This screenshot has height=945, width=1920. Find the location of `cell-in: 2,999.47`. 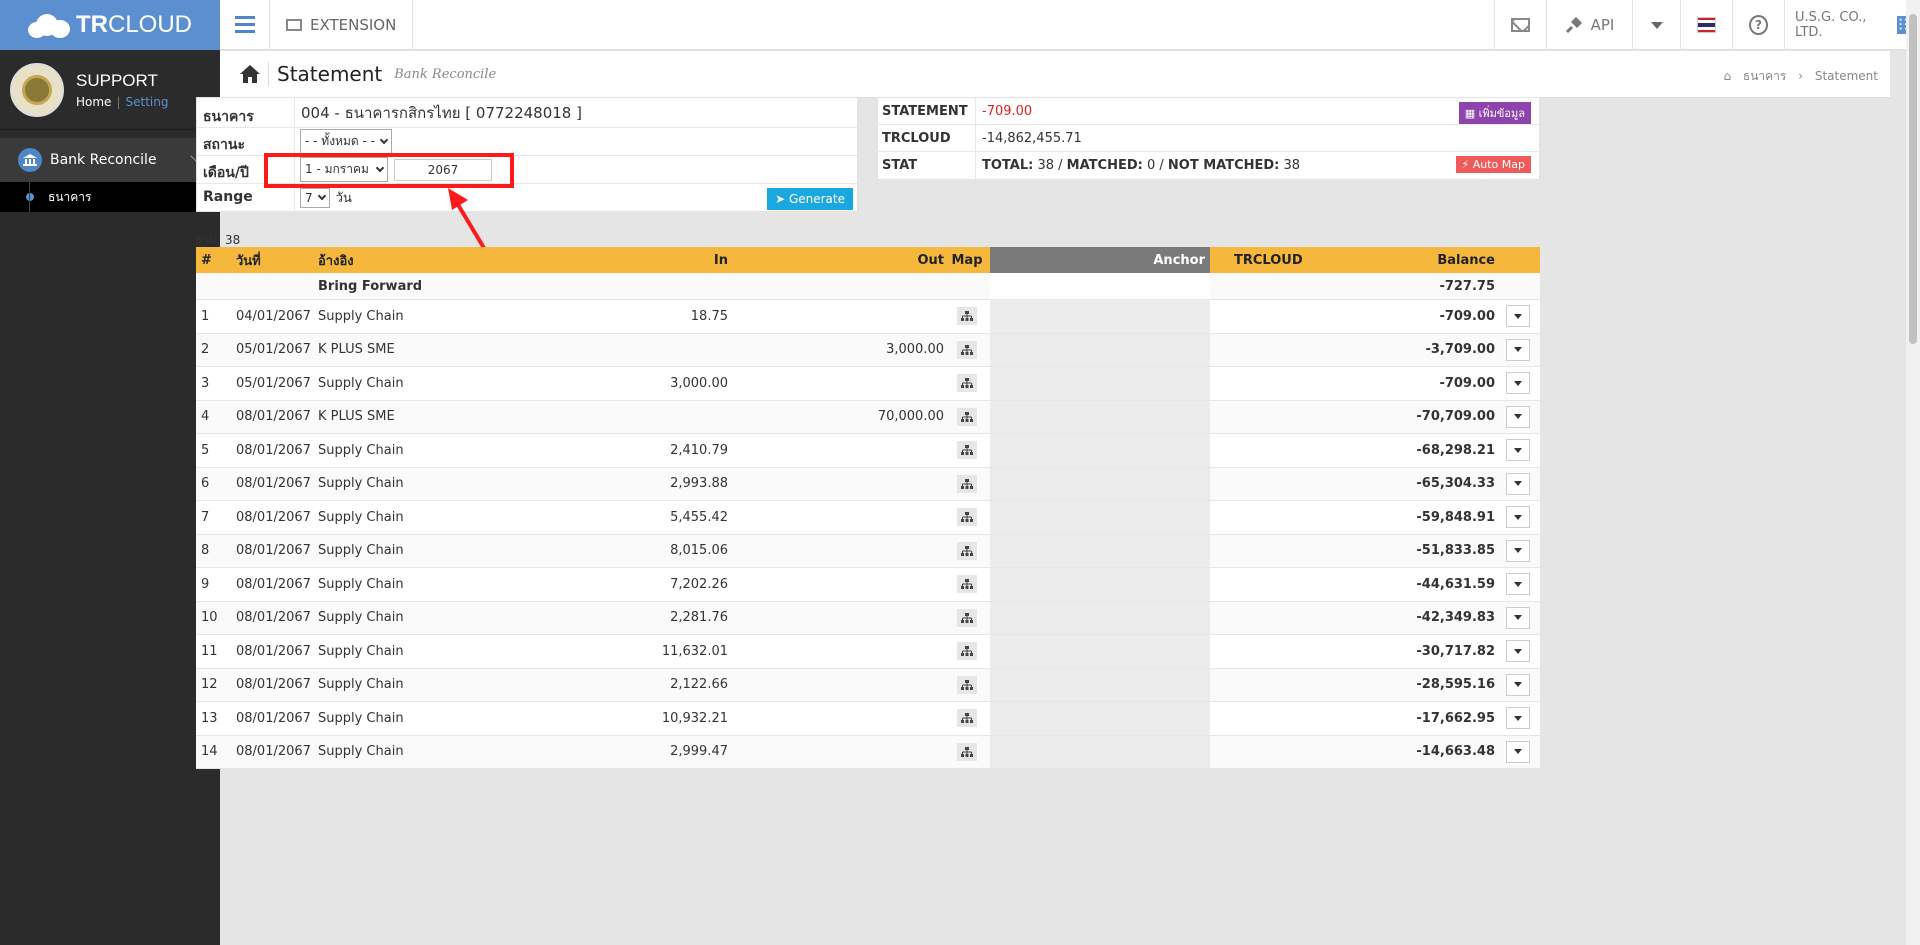

cell-in: 2,999.47 is located at coordinates (699, 752).